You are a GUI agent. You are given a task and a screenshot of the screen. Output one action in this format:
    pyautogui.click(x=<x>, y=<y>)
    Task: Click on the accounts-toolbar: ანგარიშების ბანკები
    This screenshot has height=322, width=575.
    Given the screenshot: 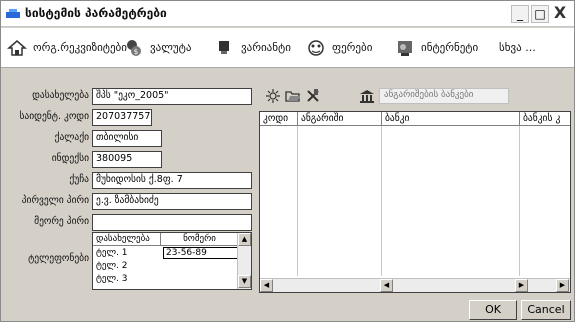 What is the action you would take?
    pyautogui.click(x=415, y=96)
    